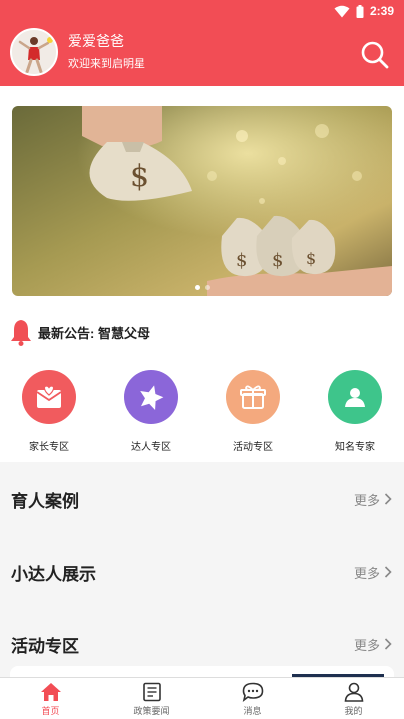  I want to click on carousel-indicator, so click(202, 287).